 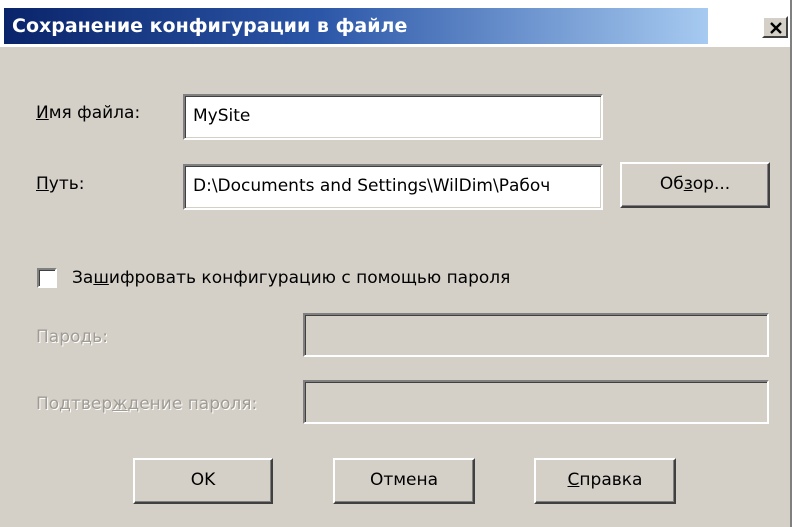 What do you see at coordinates (671, 184) in the screenshot?
I see `browse-label-pre: Об` at bounding box center [671, 184].